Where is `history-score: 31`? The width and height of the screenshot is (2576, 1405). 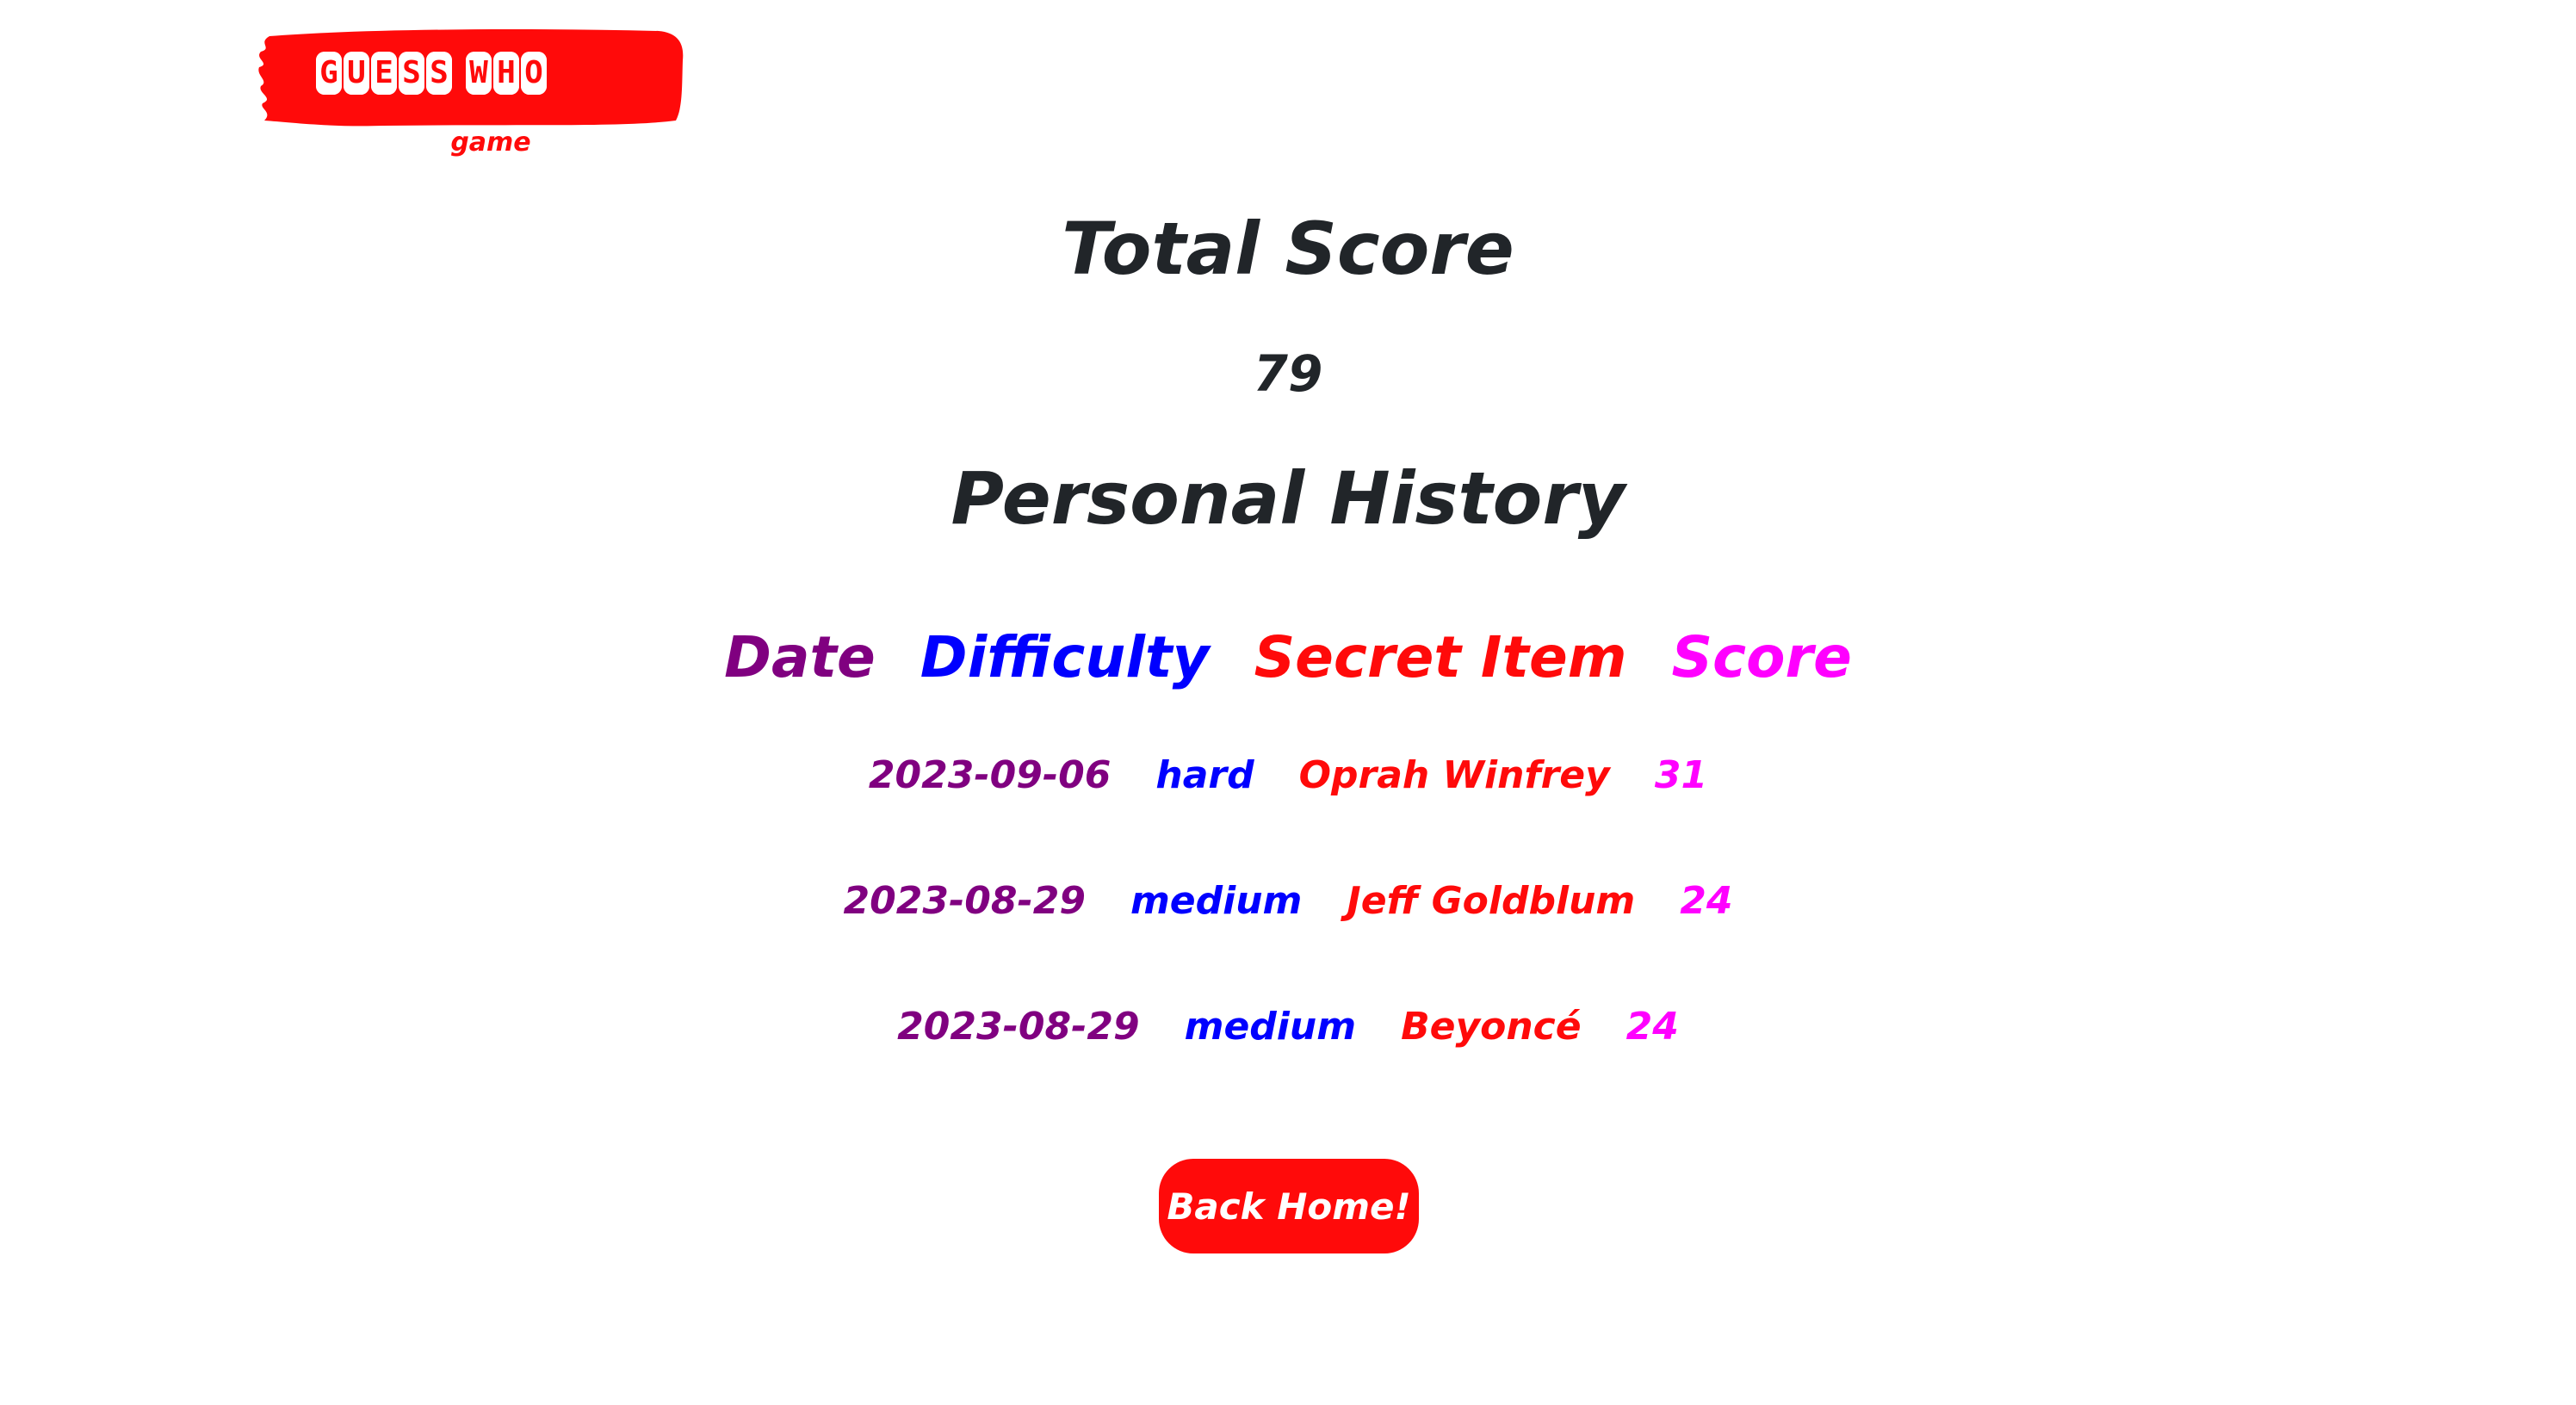 history-score: 31 is located at coordinates (1681, 775).